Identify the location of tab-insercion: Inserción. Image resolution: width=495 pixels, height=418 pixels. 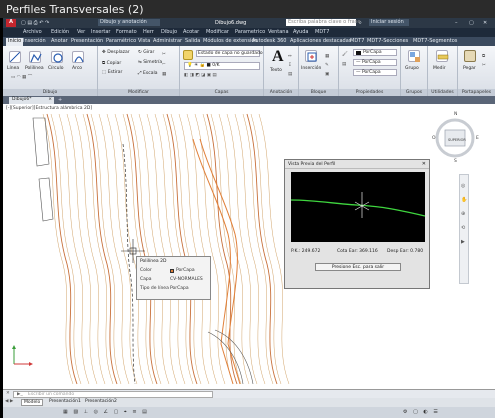
(34, 41).